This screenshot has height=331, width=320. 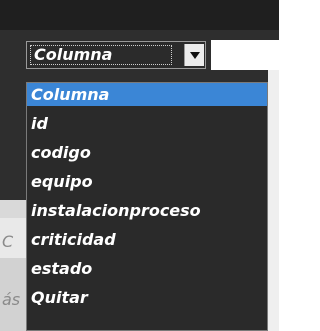 What do you see at coordinates (273, 200) in the screenshot?
I see `right-column` at bounding box center [273, 200].